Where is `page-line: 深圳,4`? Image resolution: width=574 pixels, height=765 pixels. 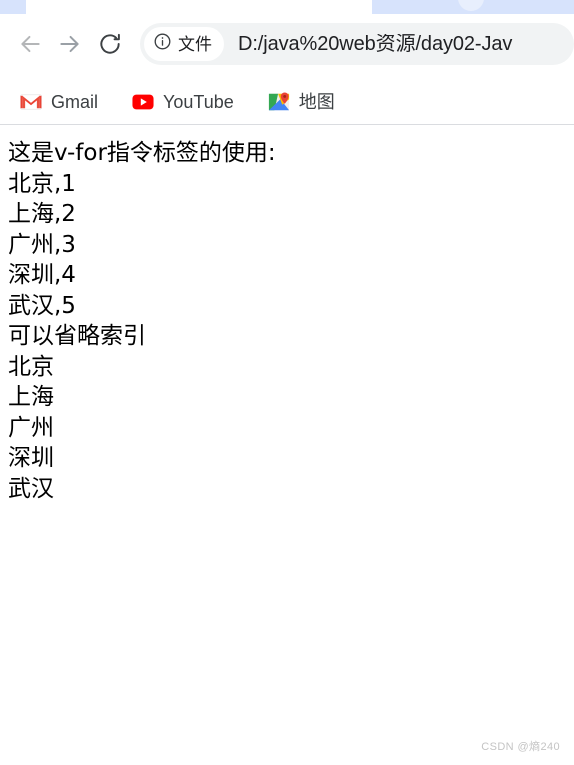
page-line: 深圳,4 is located at coordinates (42, 275).